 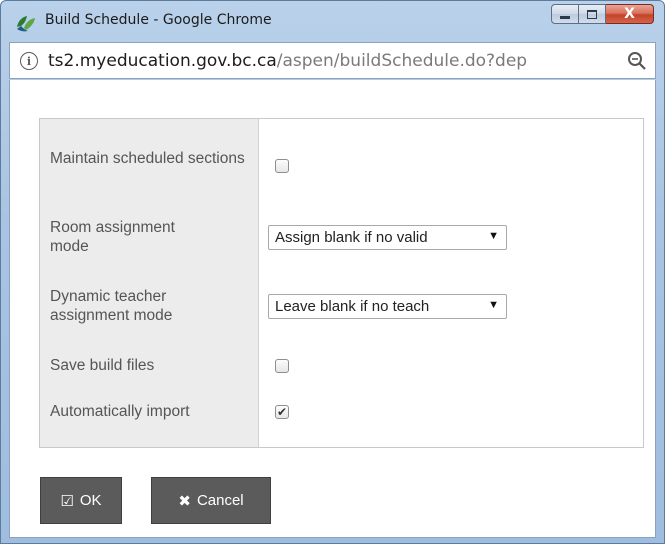 What do you see at coordinates (112, 237) in the screenshot?
I see `label-room-assignment-mode: Room assignment mode` at bounding box center [112, 237].